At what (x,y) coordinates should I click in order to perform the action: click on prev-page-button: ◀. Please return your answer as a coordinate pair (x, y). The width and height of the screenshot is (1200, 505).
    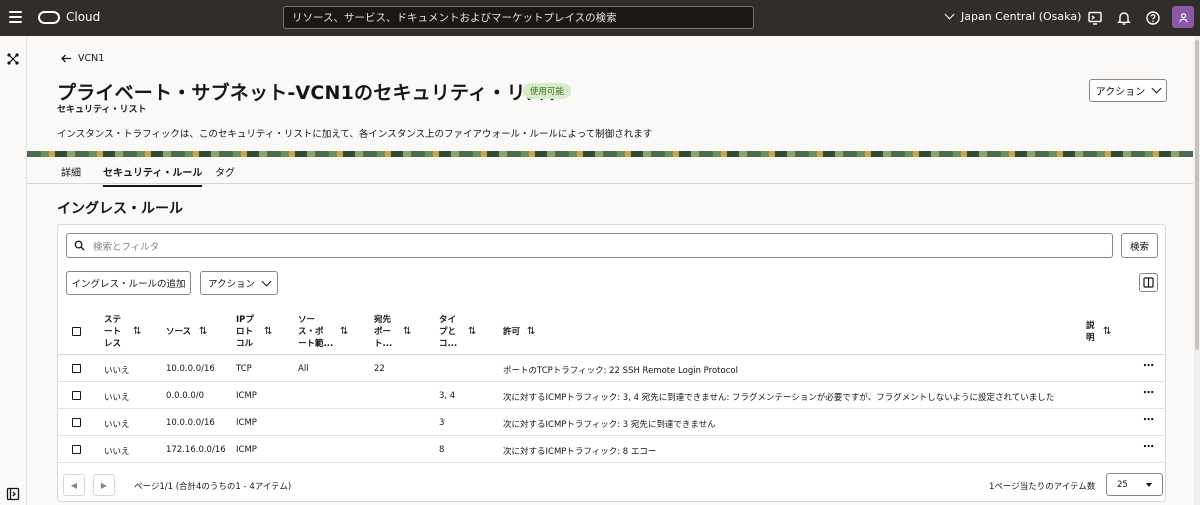
    Looking at the image, I should click on (74, 485).